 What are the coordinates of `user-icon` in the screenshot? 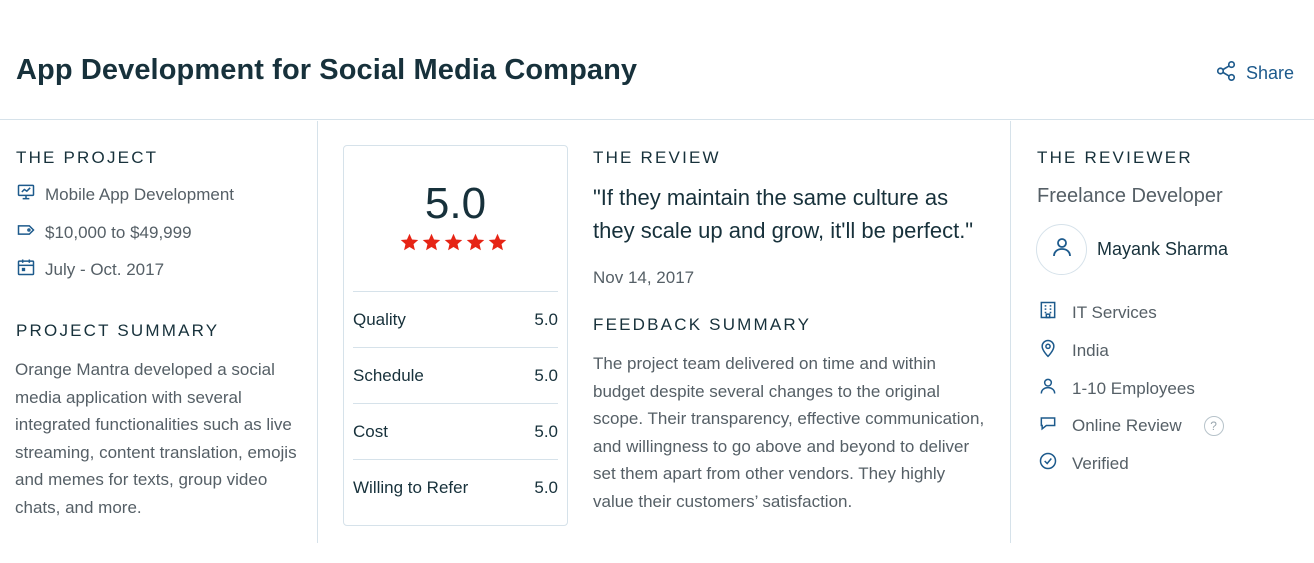 It's located at (1062, 249).